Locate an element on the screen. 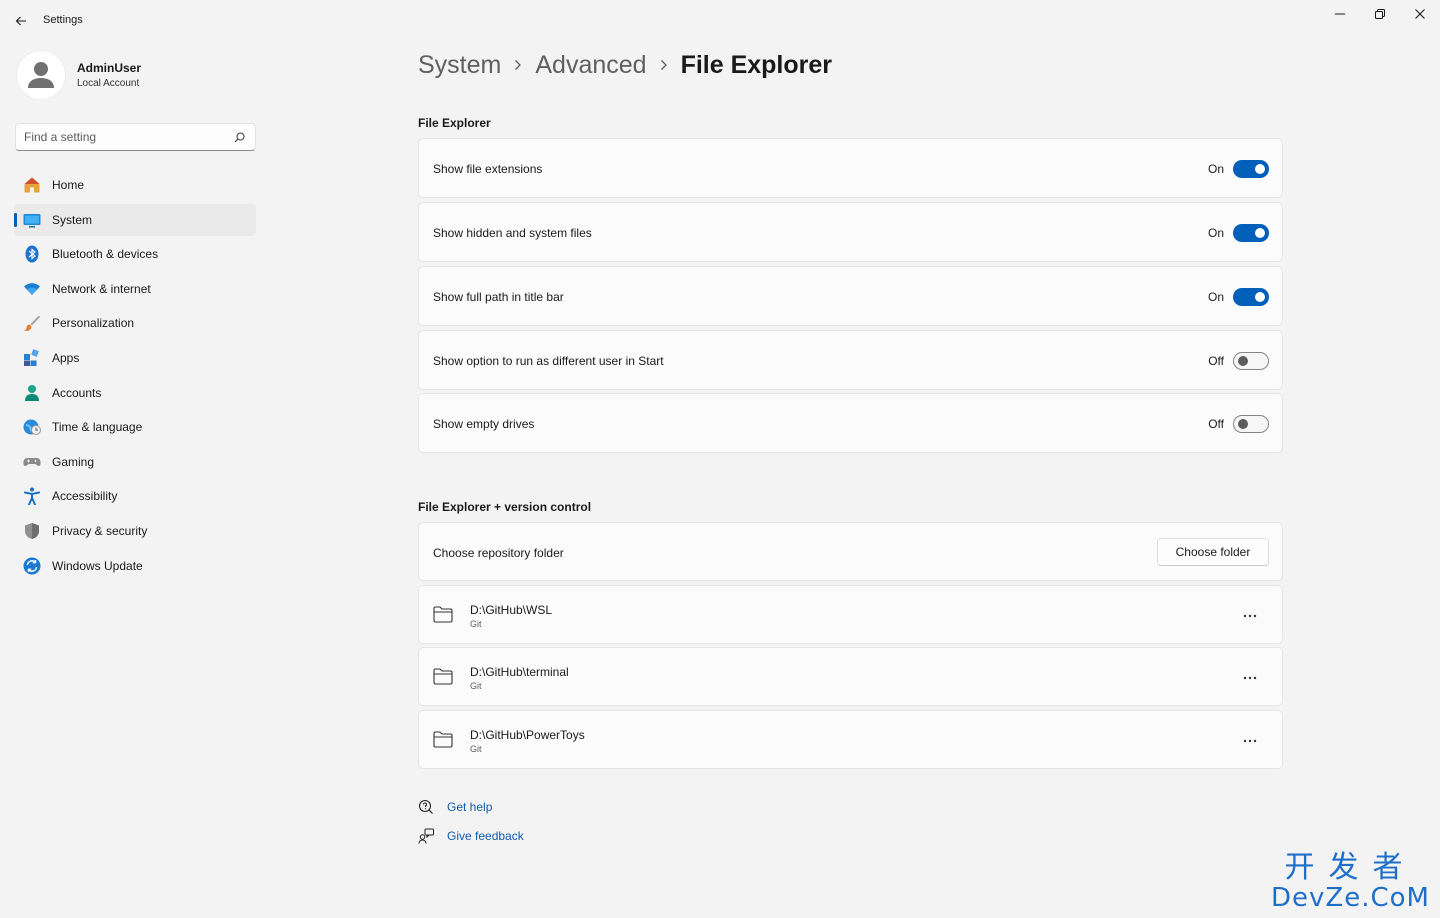 The height and width of the screenshot is (918, 1440). shield-icon is located at coordinates (32, 531).